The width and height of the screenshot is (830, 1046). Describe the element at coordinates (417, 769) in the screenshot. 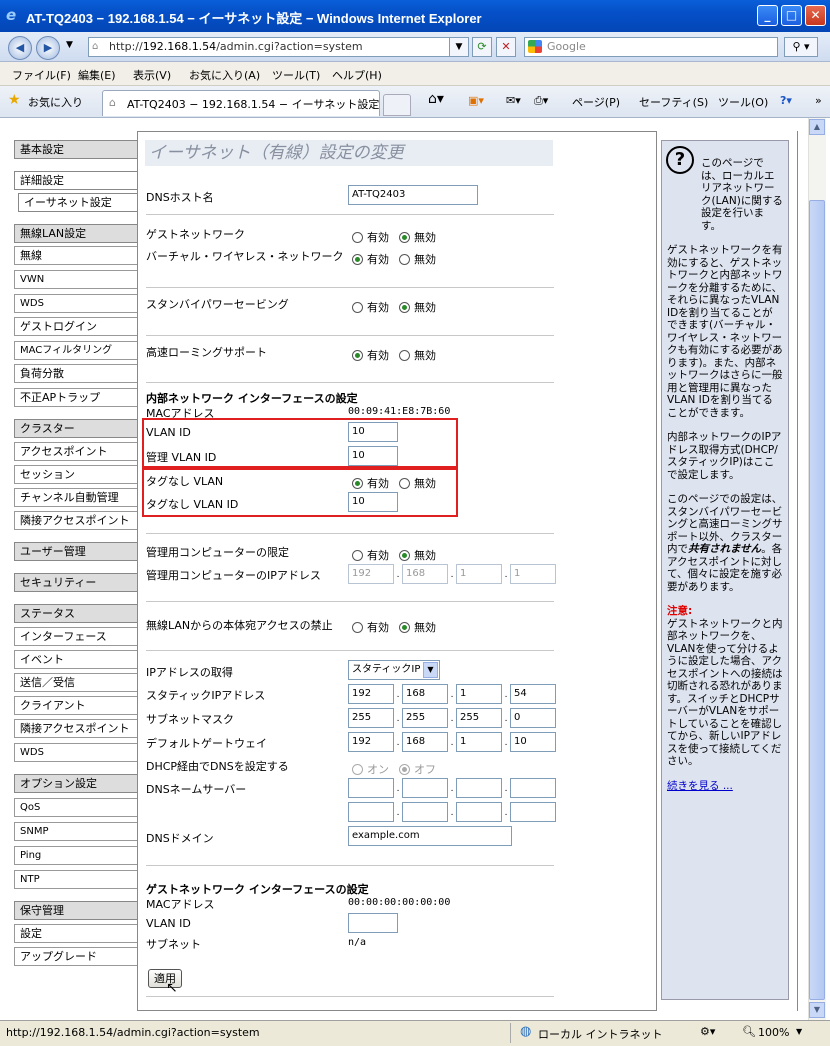

I see `radio-off-option: オフ` at that location.